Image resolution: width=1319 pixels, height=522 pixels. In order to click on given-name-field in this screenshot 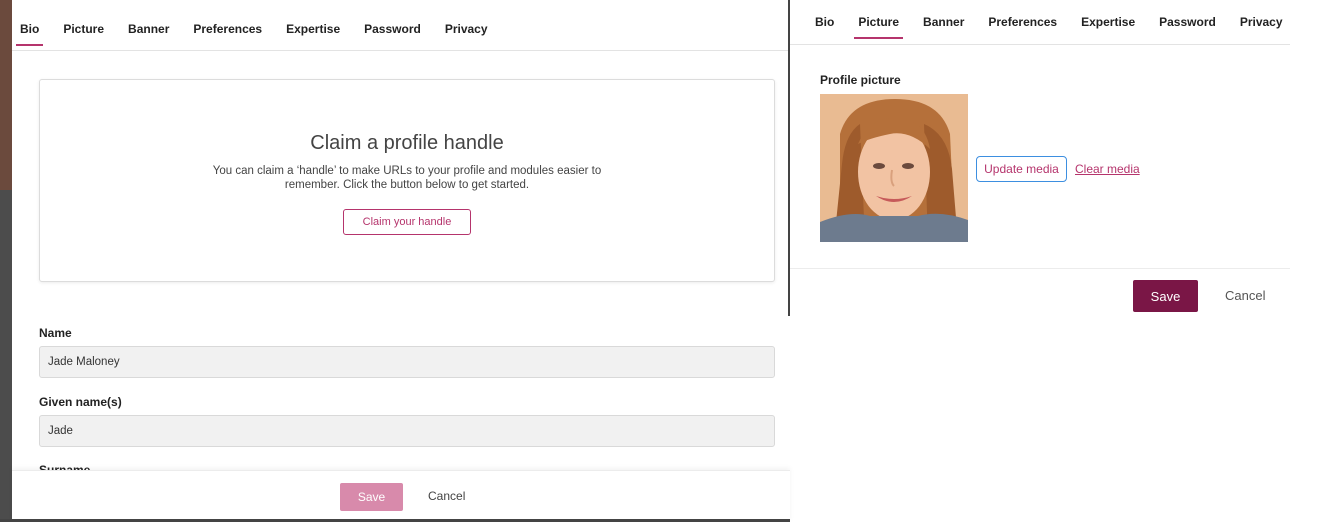, I will do `click(407, 431)`.